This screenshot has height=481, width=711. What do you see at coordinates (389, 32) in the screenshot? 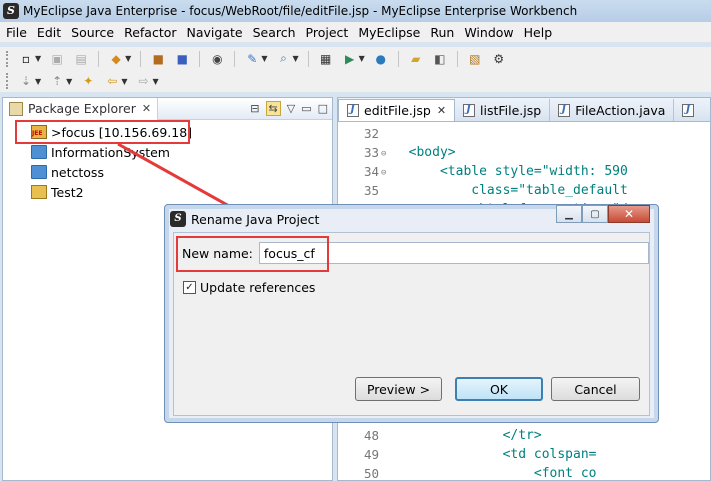
I see `menu-myeclipse: MyEclipse` at bounding box center [389, 32].